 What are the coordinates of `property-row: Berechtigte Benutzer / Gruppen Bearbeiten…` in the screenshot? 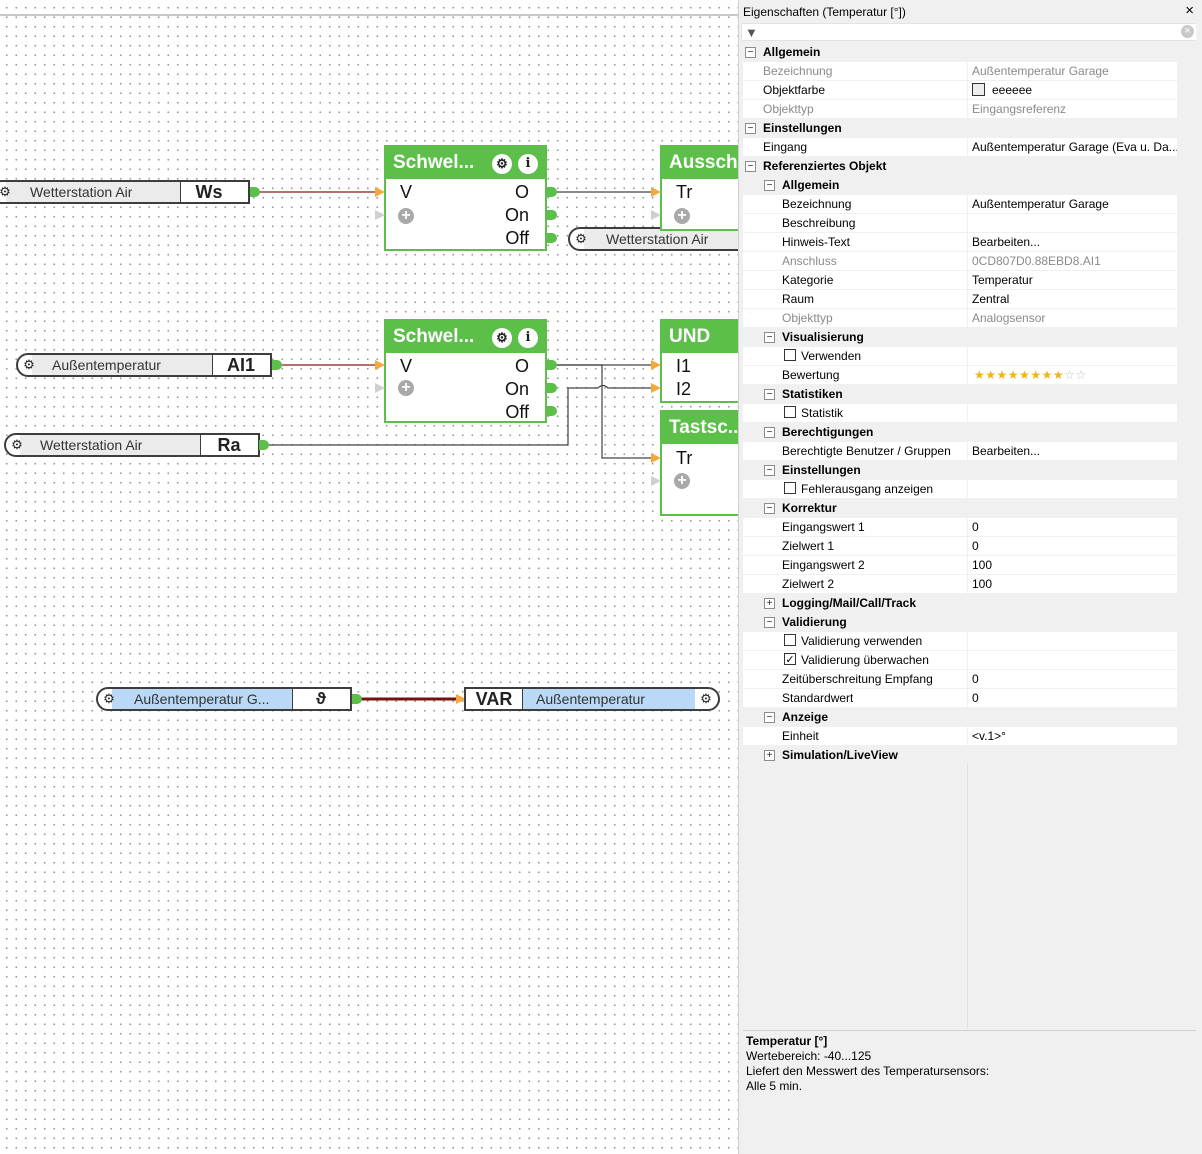 It's located at (960, 451).